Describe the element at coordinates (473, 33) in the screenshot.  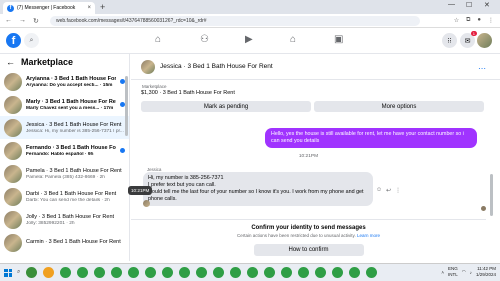
I see `notification-badge: 1` at that location.